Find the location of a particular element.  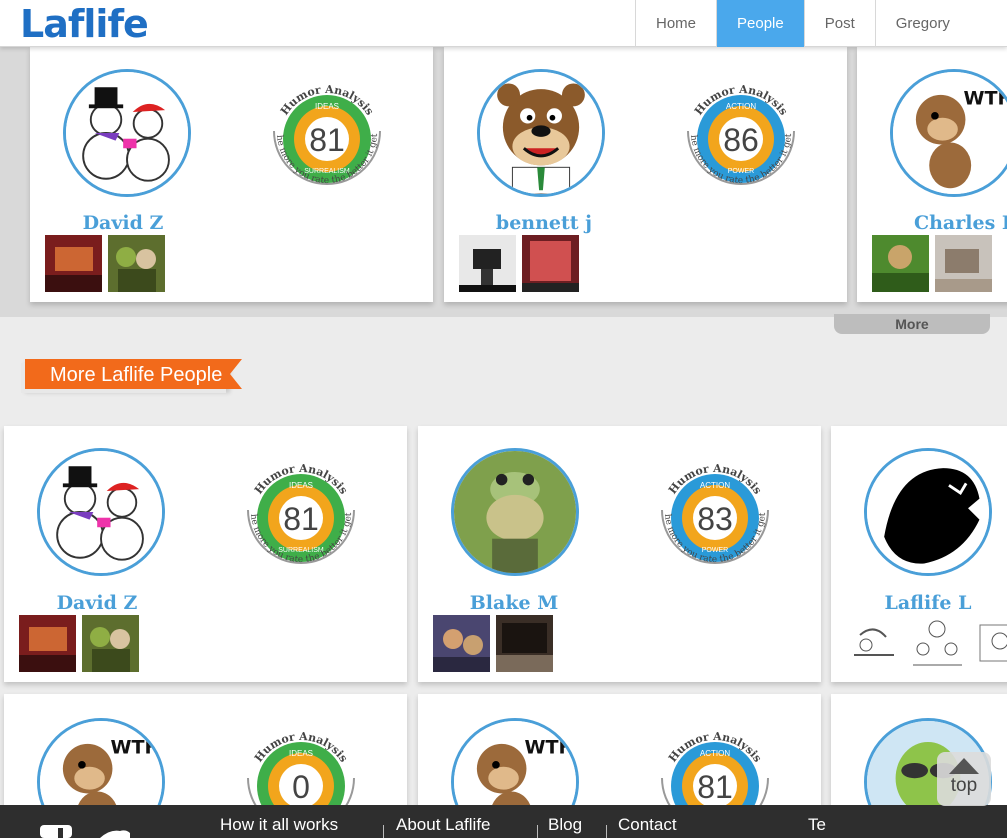

nav-home: Home is located at coordinates (675, 23).